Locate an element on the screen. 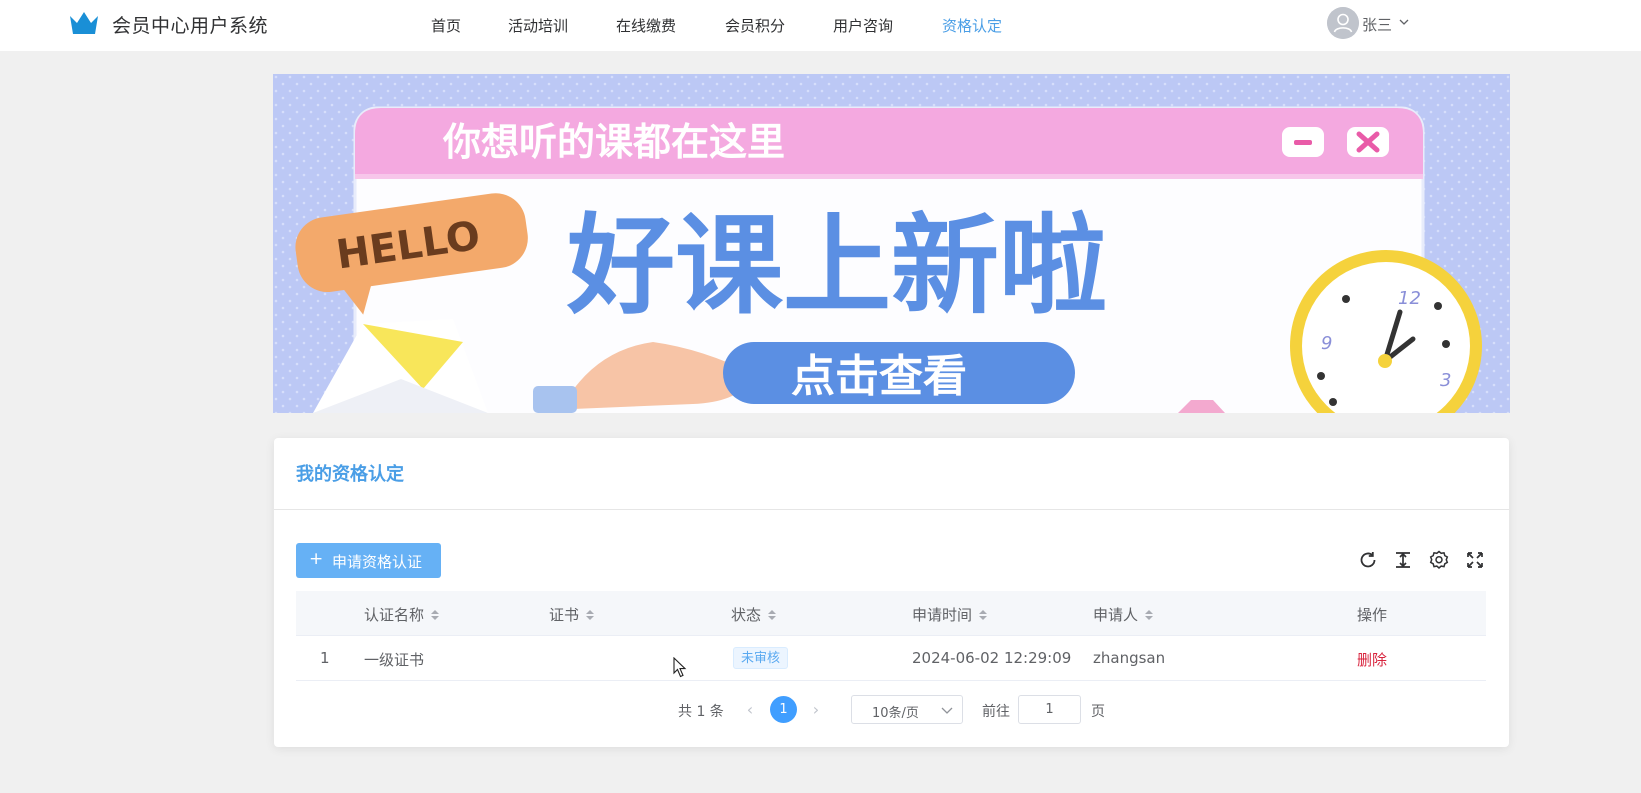 Image resolution: width=1641 pixels, height=793 pixels. divider is located at coordinates (891, 509).